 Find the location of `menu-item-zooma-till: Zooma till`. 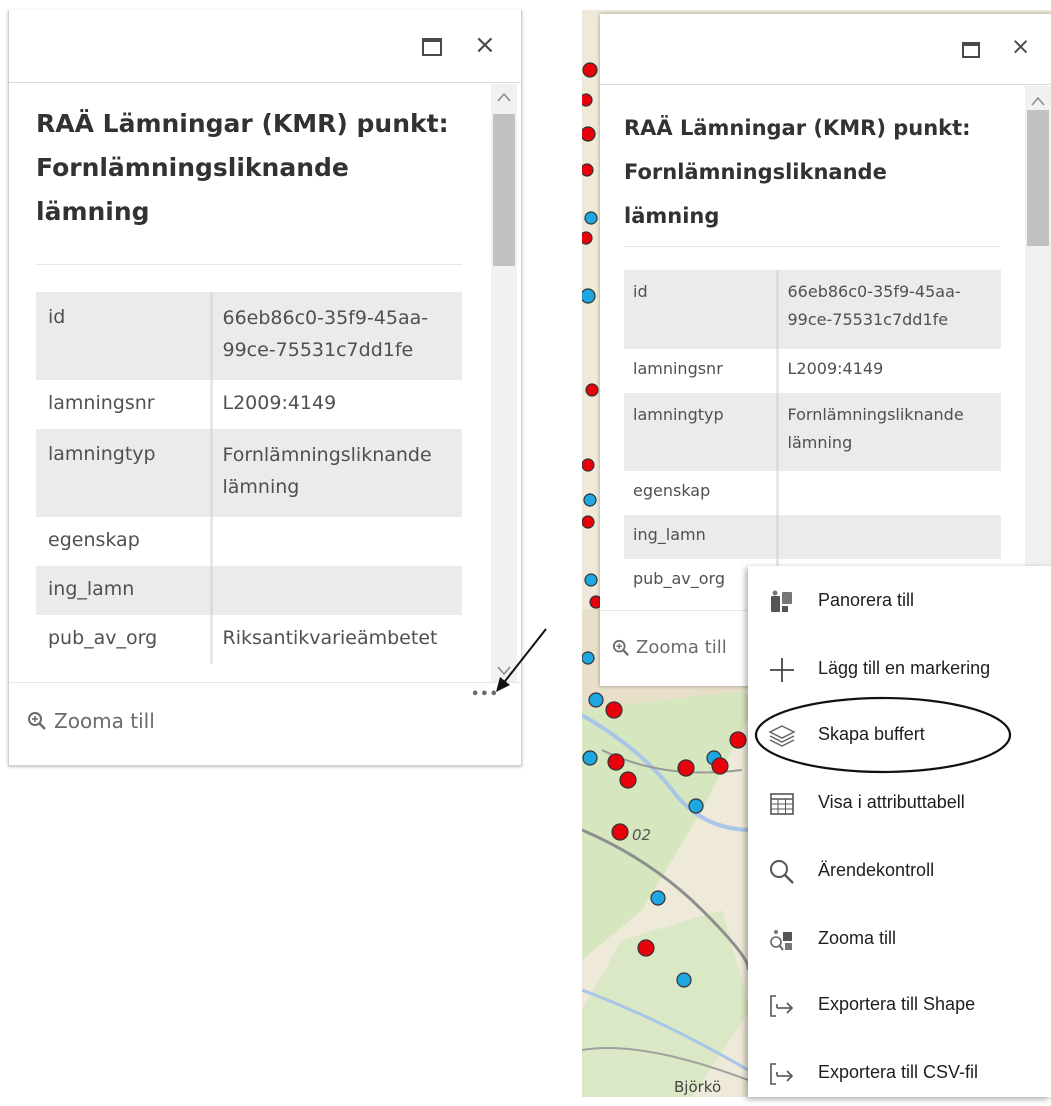

menu-item-zooma-till: Zooma till is located at coordinates (899, 939).